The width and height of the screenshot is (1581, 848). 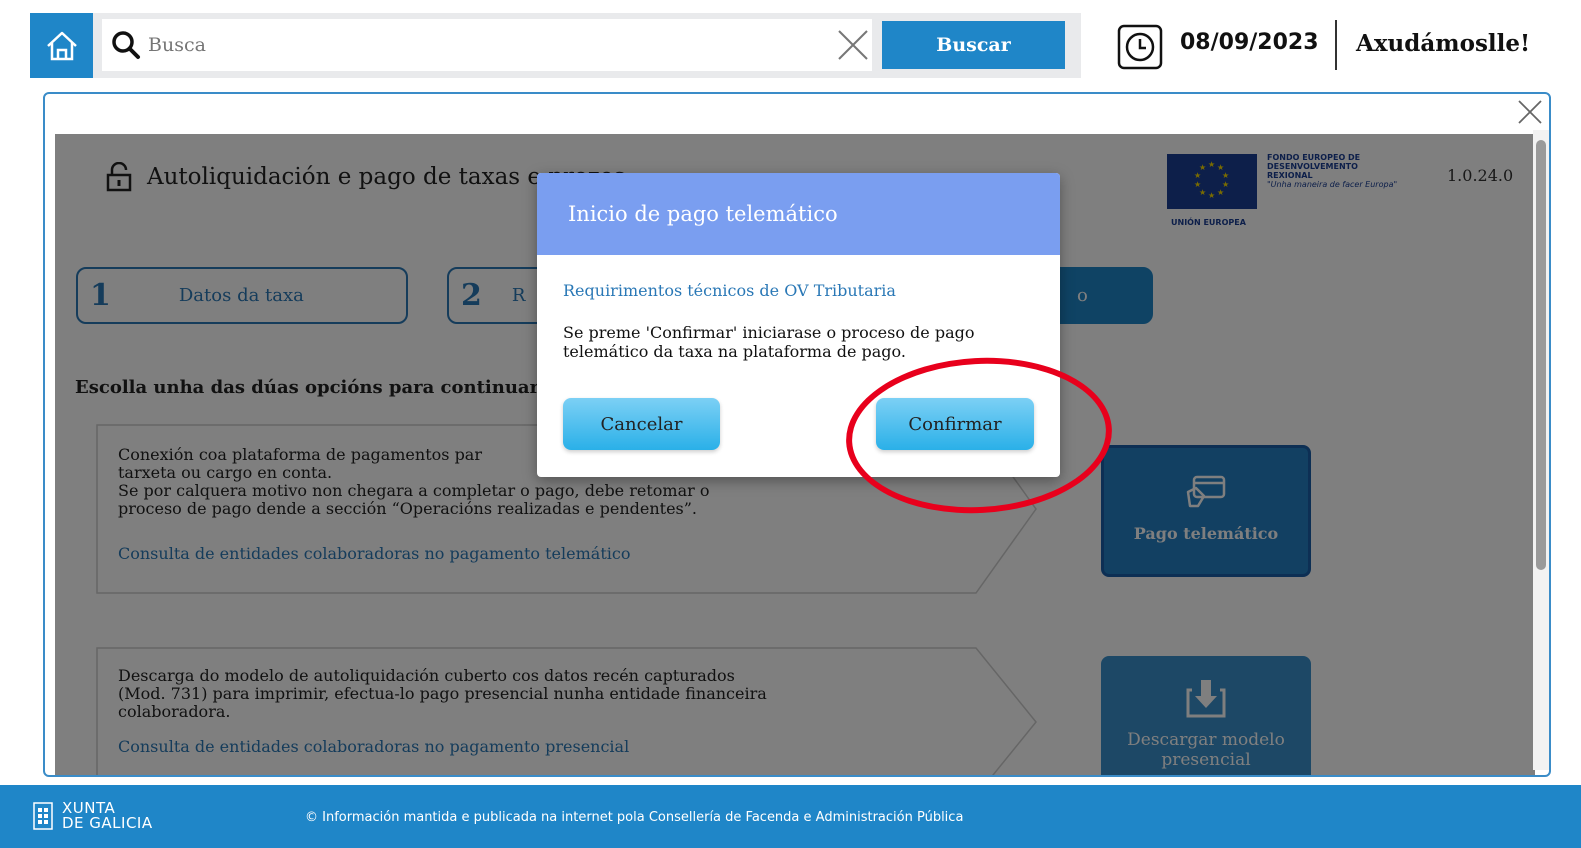 I want to click on xunta-logo: XUNTA DE GALICIA, so click(x=92, y=816).